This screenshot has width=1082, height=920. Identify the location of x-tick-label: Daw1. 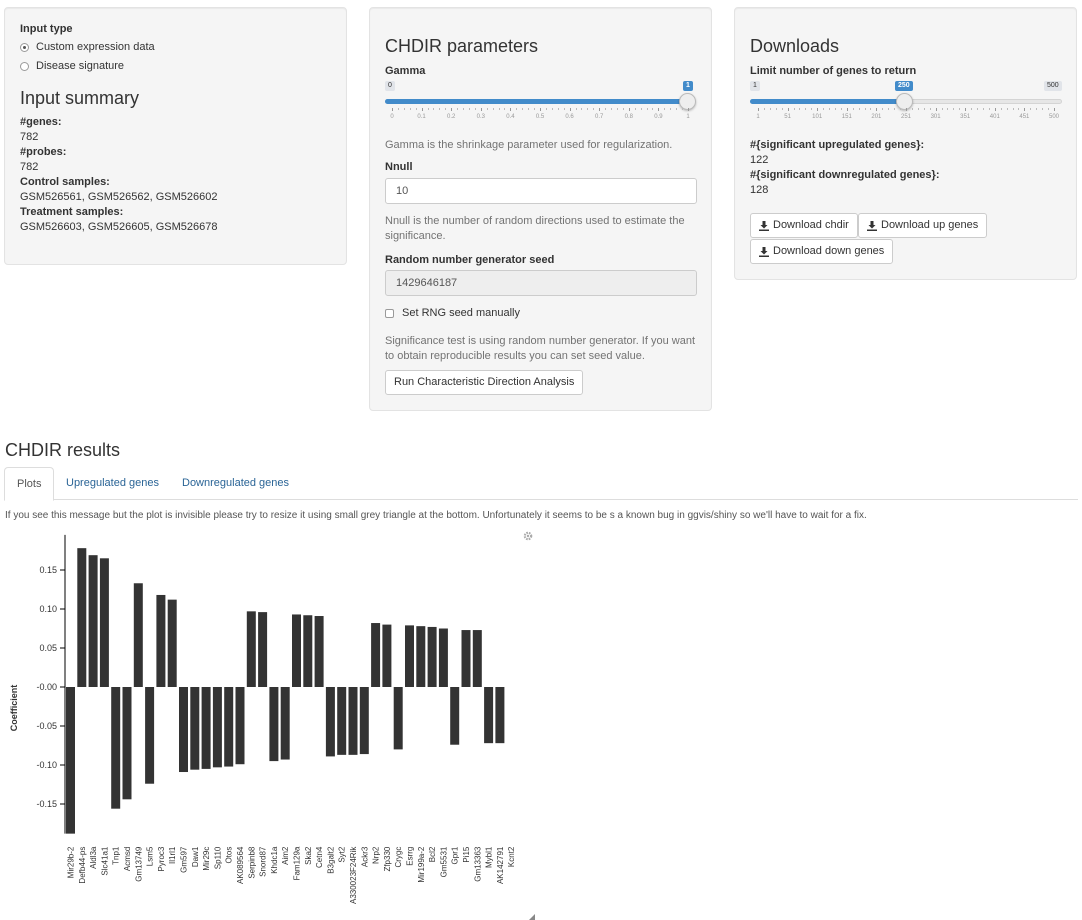
(195, 856).